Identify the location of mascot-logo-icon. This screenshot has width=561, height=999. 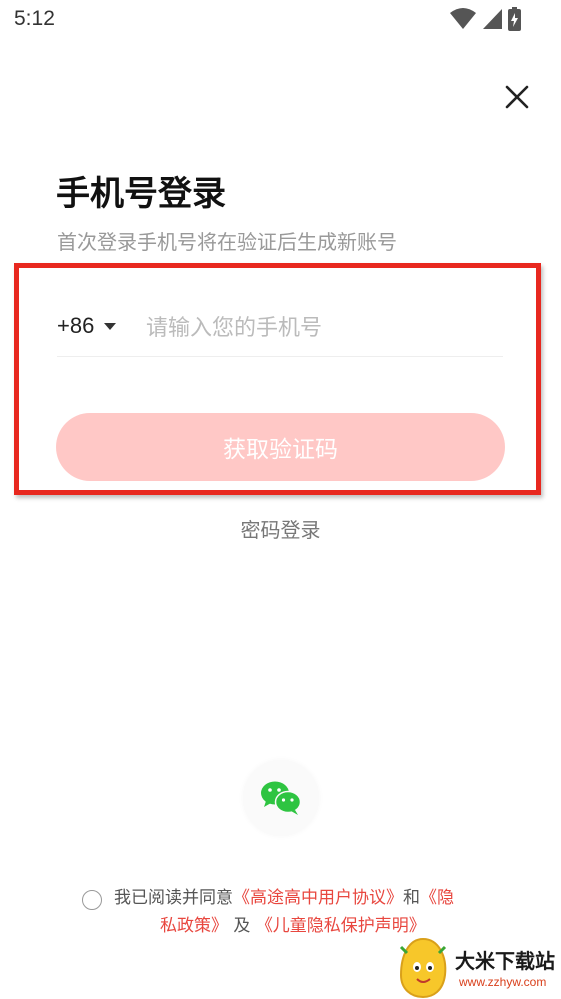
(423, 968).